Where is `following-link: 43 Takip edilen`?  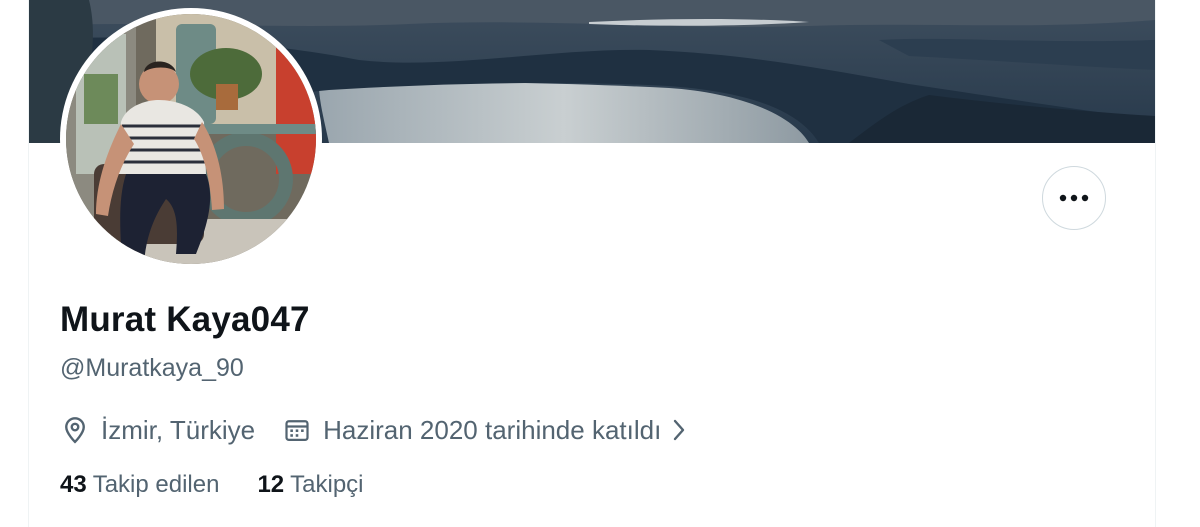
following-link: 43 Takip edilen is located at coordinates (139, 485).